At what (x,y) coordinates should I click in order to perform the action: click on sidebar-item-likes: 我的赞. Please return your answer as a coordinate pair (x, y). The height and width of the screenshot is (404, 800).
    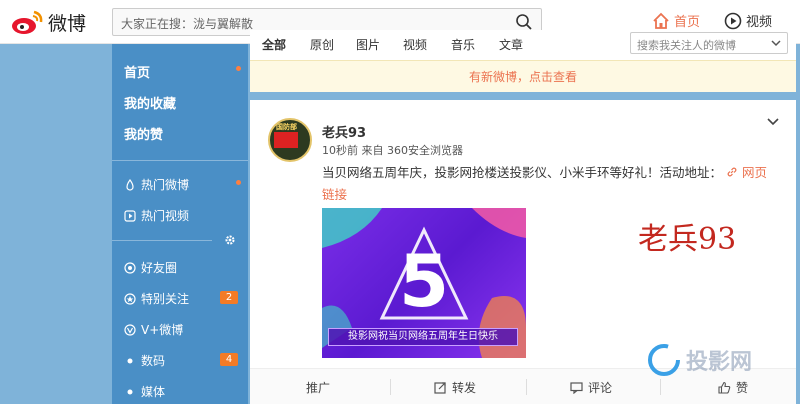
    Looking at the image, I should click on (143, 133).